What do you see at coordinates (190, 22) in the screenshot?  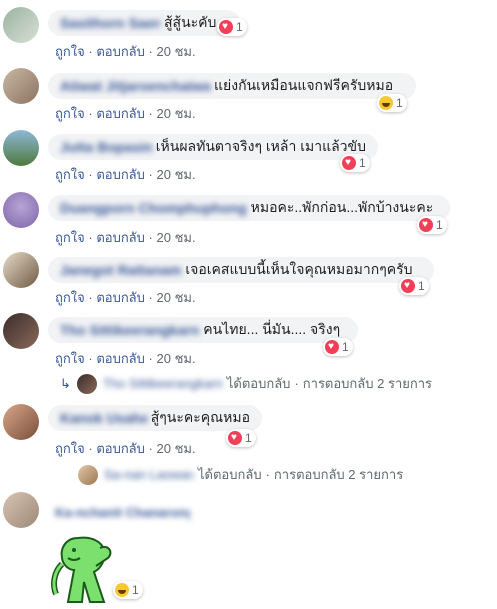 I see `comment-text: สู้สู้นะคับ` at bounding box center [190, 22].